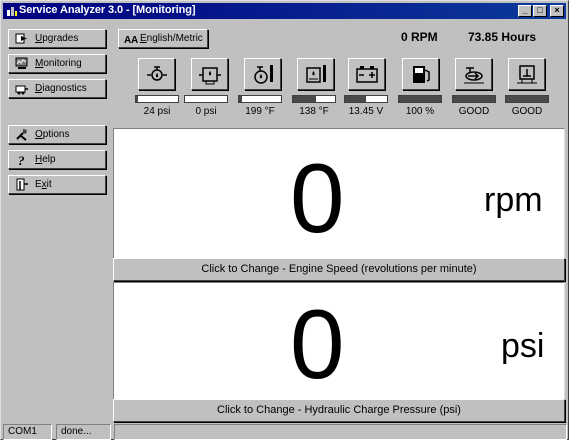 Image resolution: width=569 pixels, height=440 pixels. I want to click on battery-voltage-level-fill, so click(355, 99).